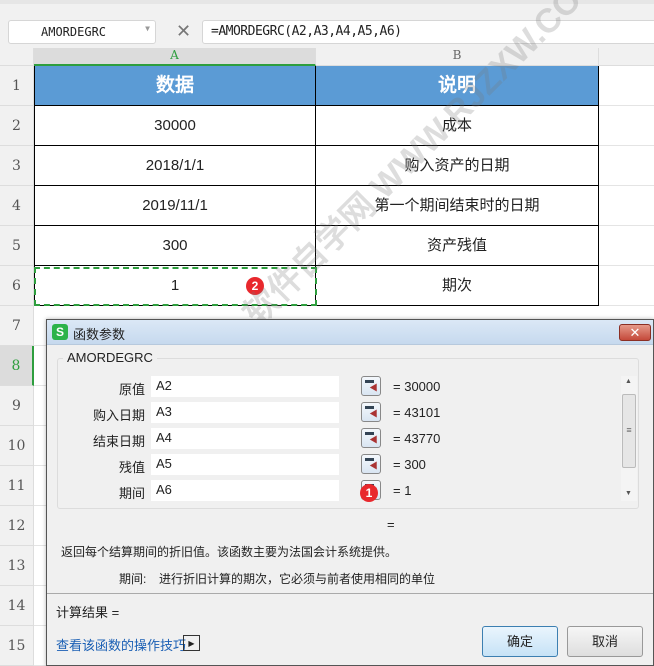  Describe the element at coordinates (245, 386) in the screenshot. I see `param-input: A2` at that location.